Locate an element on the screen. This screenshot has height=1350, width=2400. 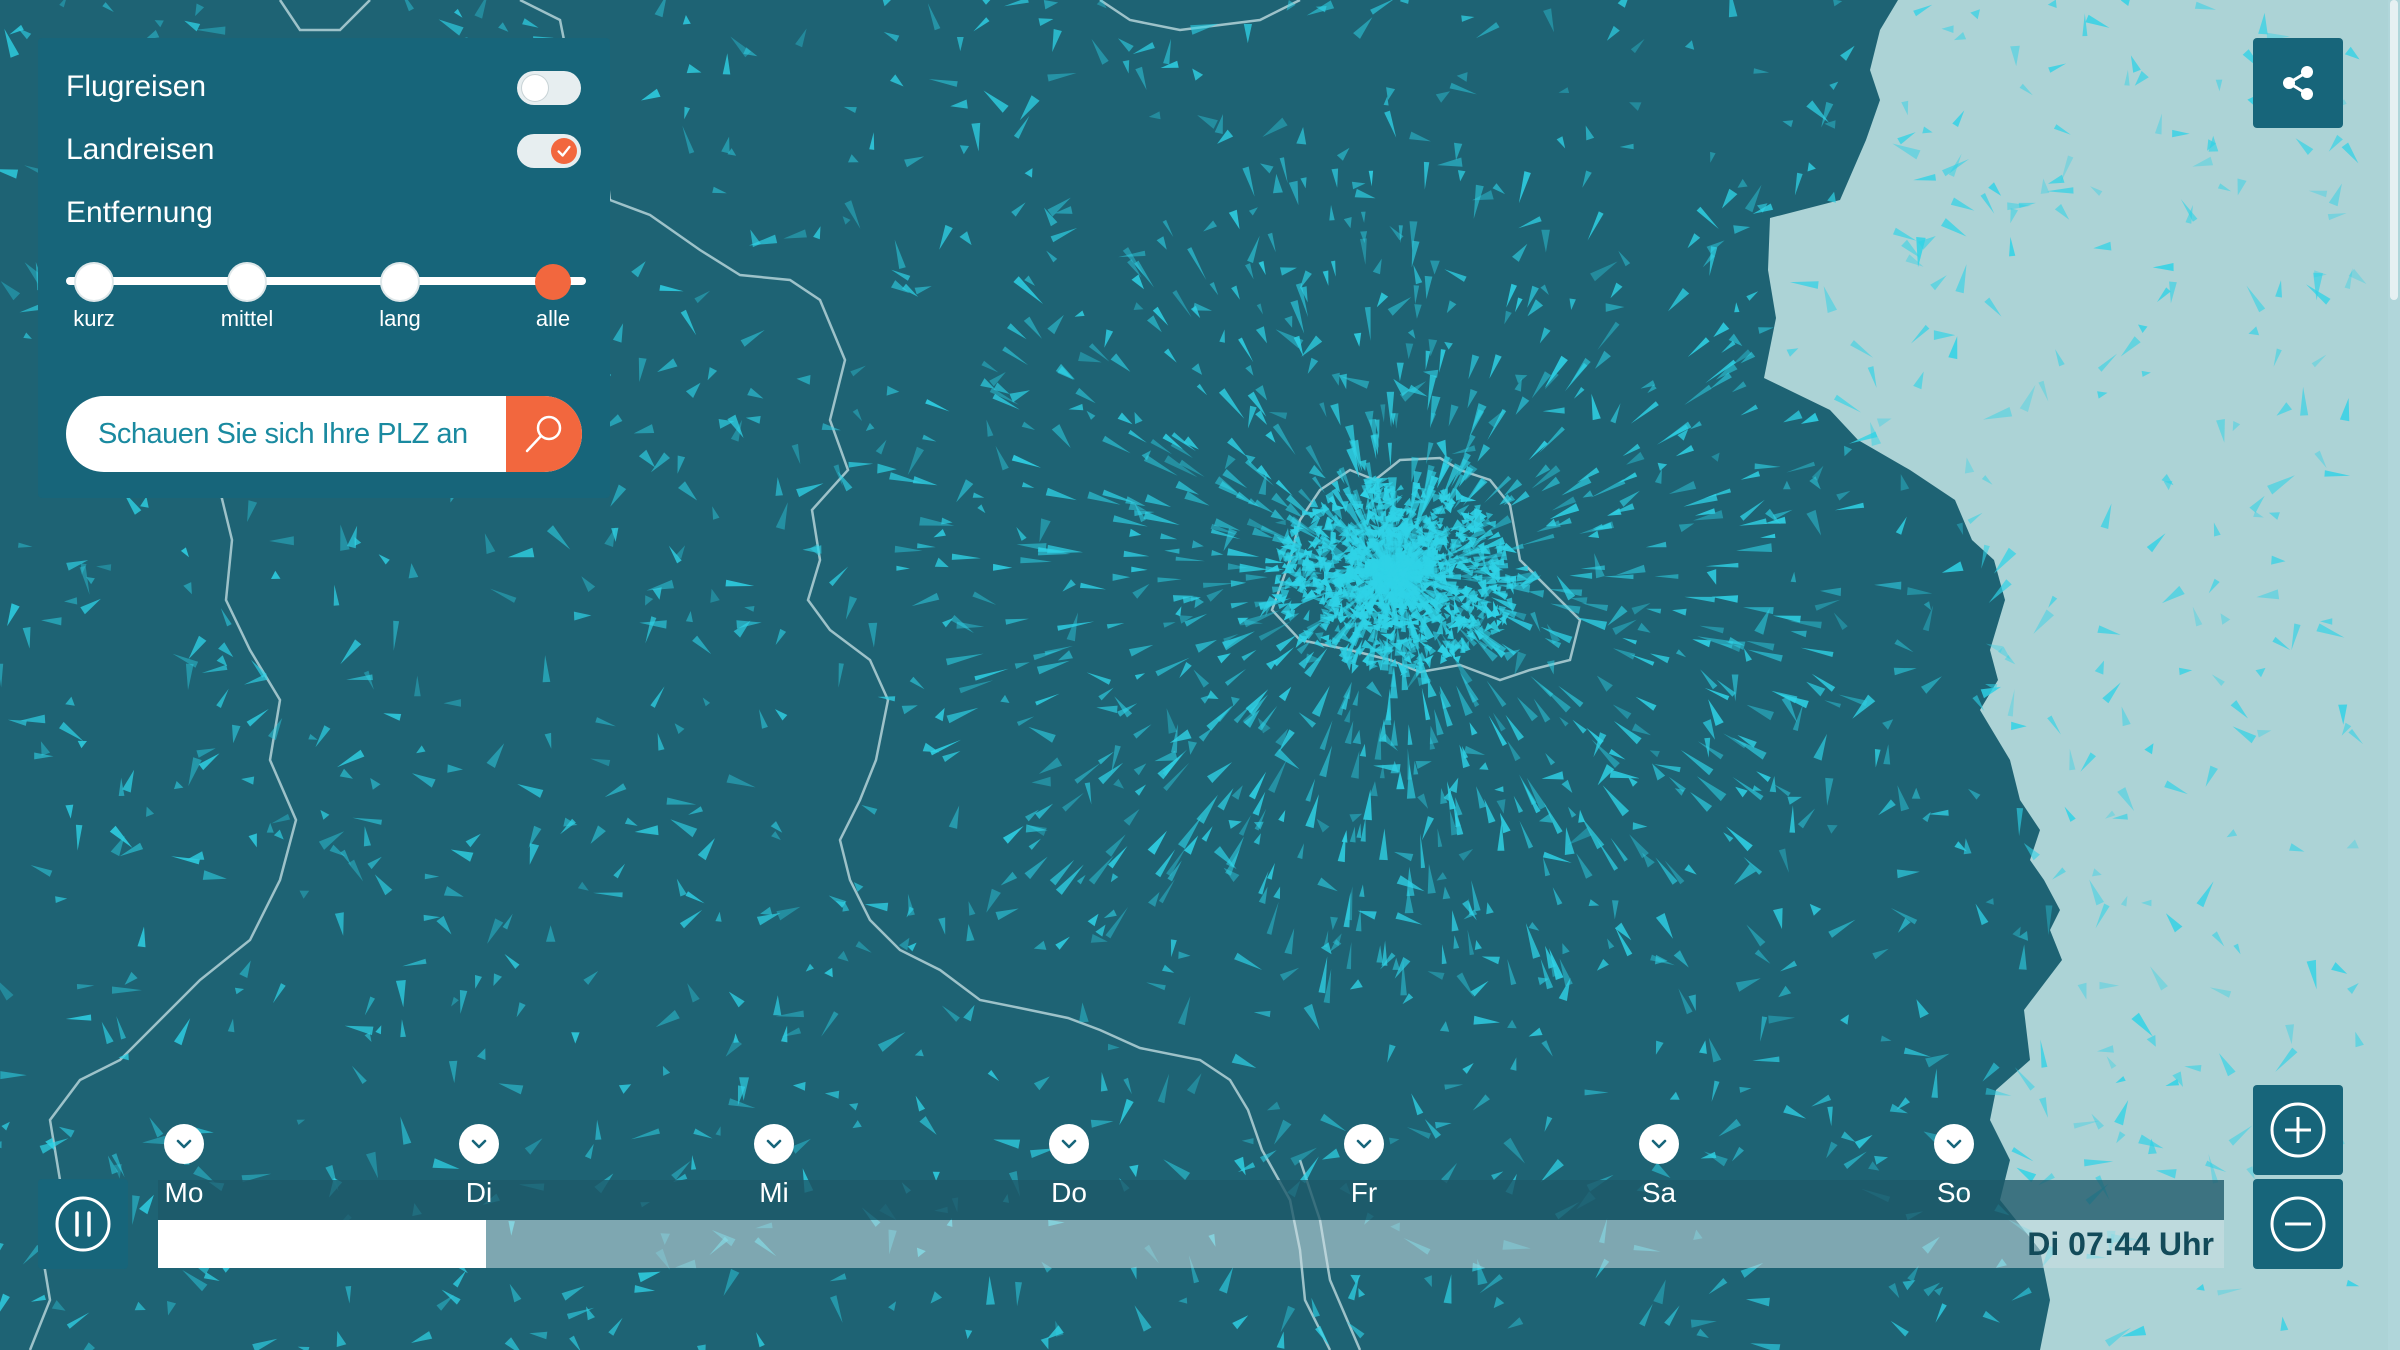
land-label: Landreisen is located at coordinates (140, 149).